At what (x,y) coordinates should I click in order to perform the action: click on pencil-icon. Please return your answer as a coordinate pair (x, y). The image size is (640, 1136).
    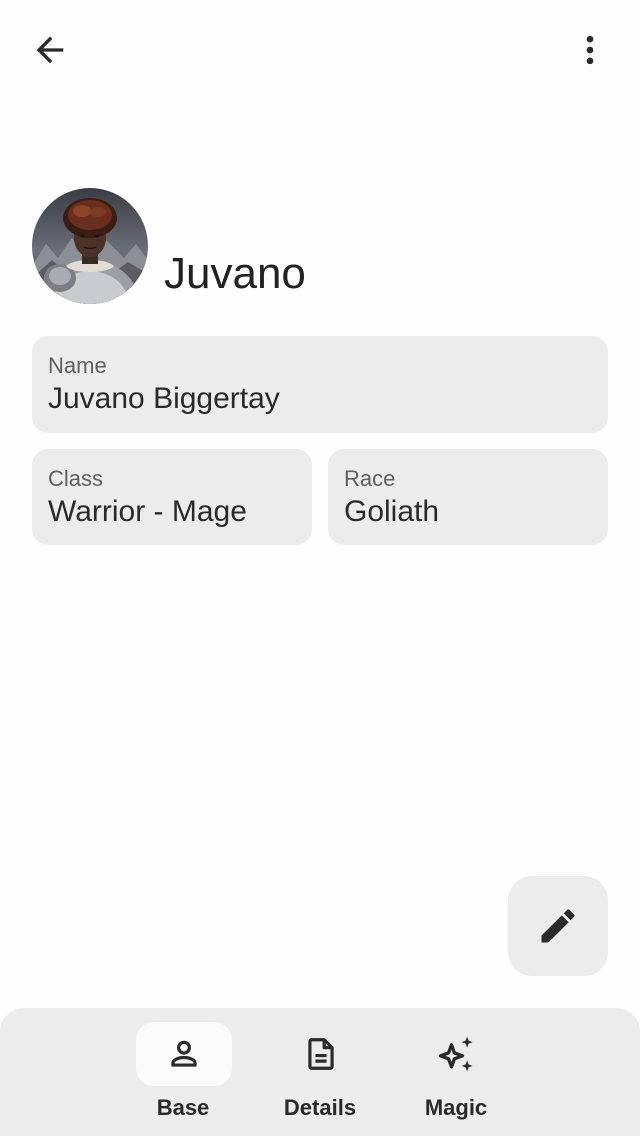
    Looking at the image, I should click on (558, 926).